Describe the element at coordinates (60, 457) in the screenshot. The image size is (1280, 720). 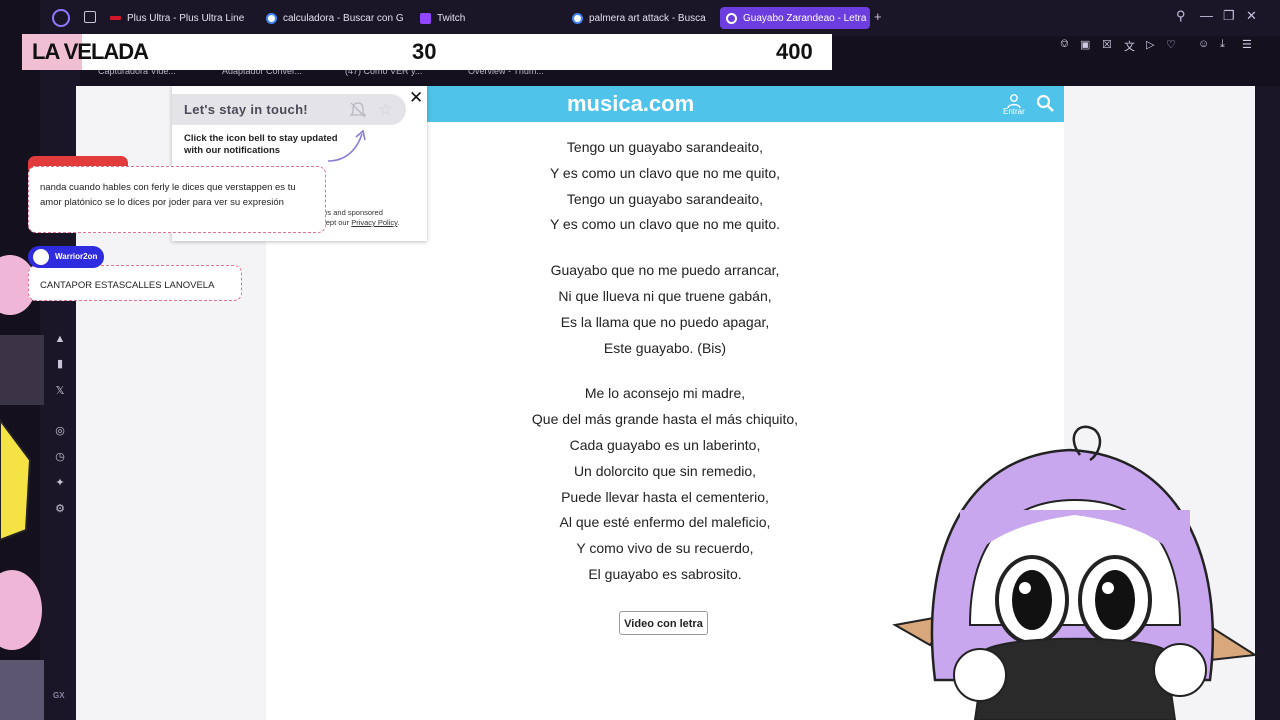
I see `history-icon: ◷` at that location.